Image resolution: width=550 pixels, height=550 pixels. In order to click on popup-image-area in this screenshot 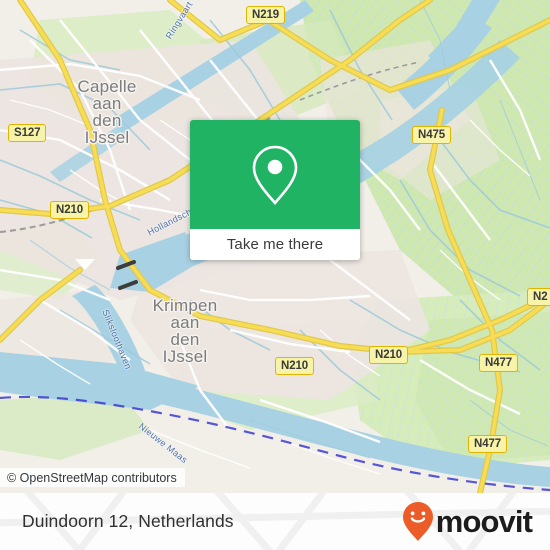, I will do `click(275, 174)`.